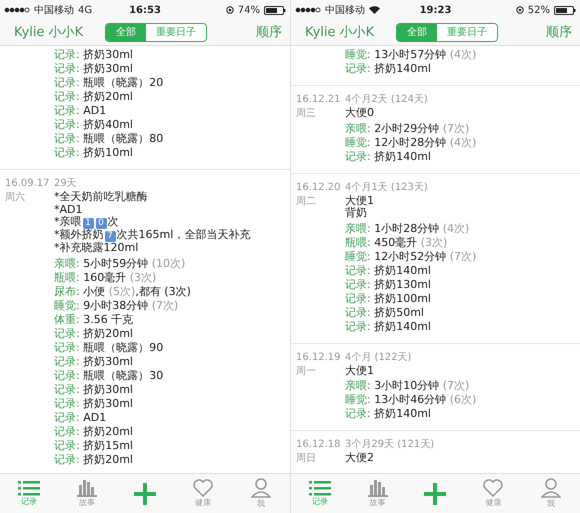  I want to click on note-text: 大便1, so click(359, 200).